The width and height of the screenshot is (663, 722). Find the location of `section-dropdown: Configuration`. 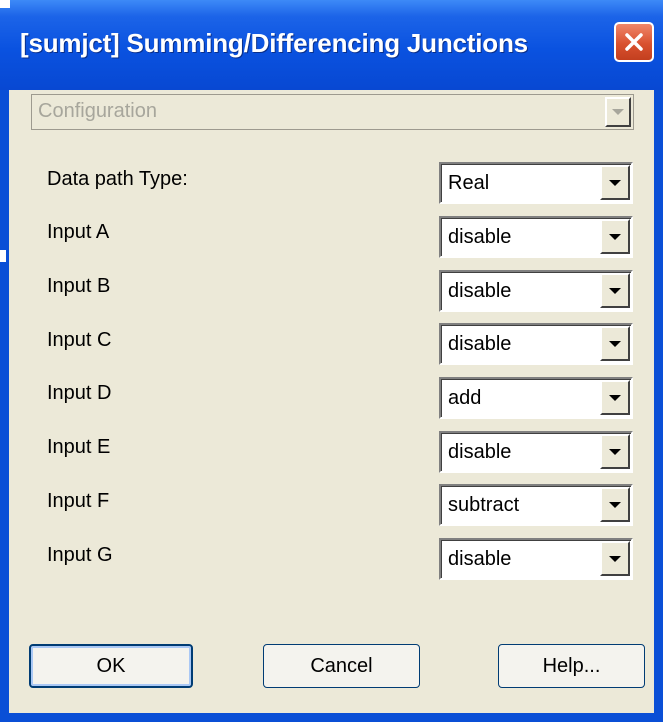

section-dropdown: Configuration is located at coordinates (332, 112).